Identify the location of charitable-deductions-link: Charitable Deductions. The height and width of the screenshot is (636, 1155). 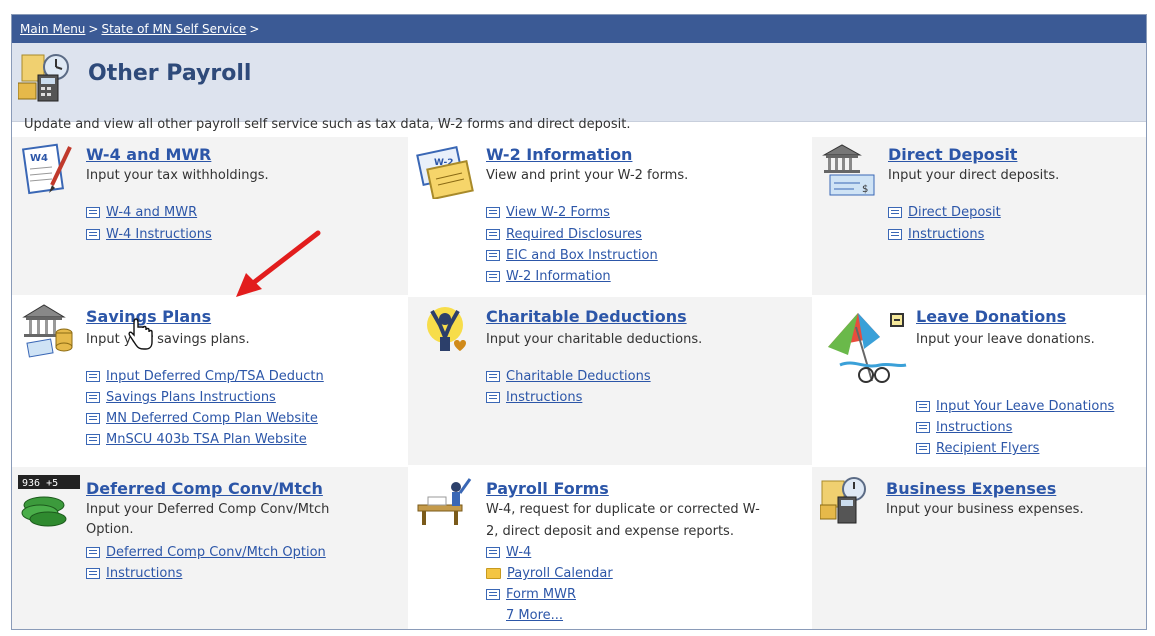
(586, 316).